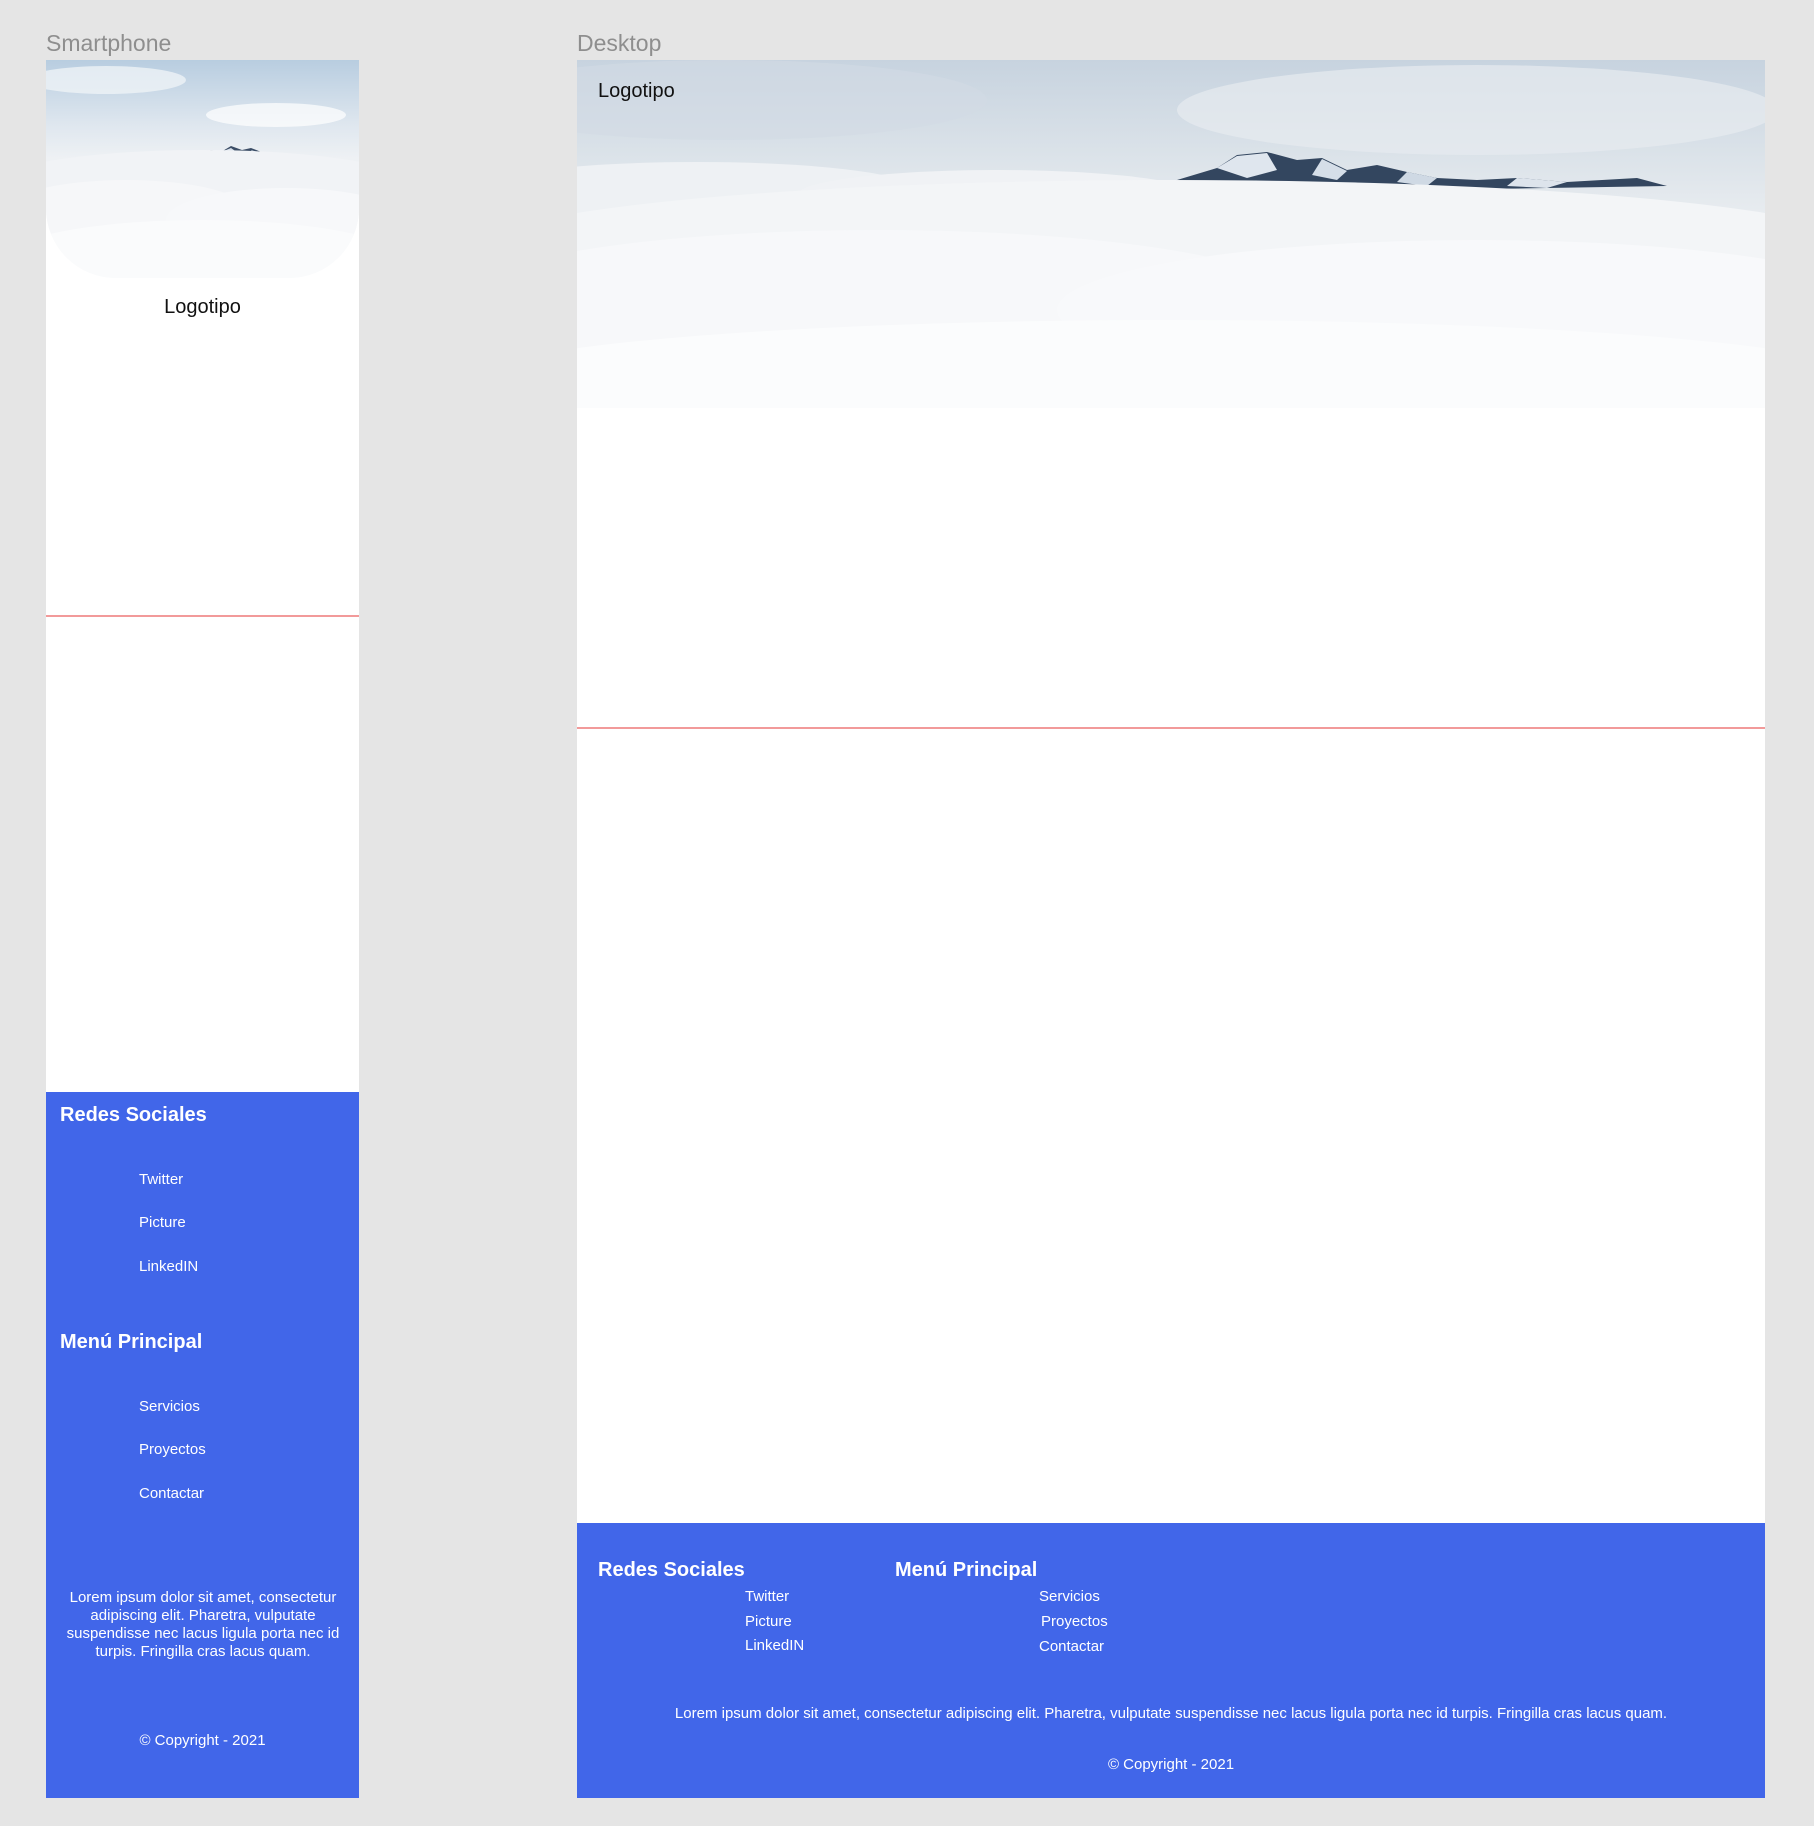  I want to click on smartphone-frame-label: Smartphone, so click(109, 43).